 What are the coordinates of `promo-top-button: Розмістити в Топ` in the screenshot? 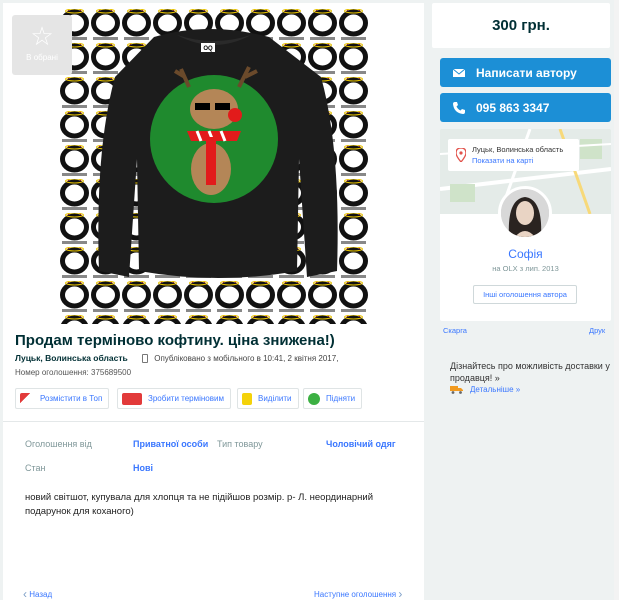 It's located at (62, 398).